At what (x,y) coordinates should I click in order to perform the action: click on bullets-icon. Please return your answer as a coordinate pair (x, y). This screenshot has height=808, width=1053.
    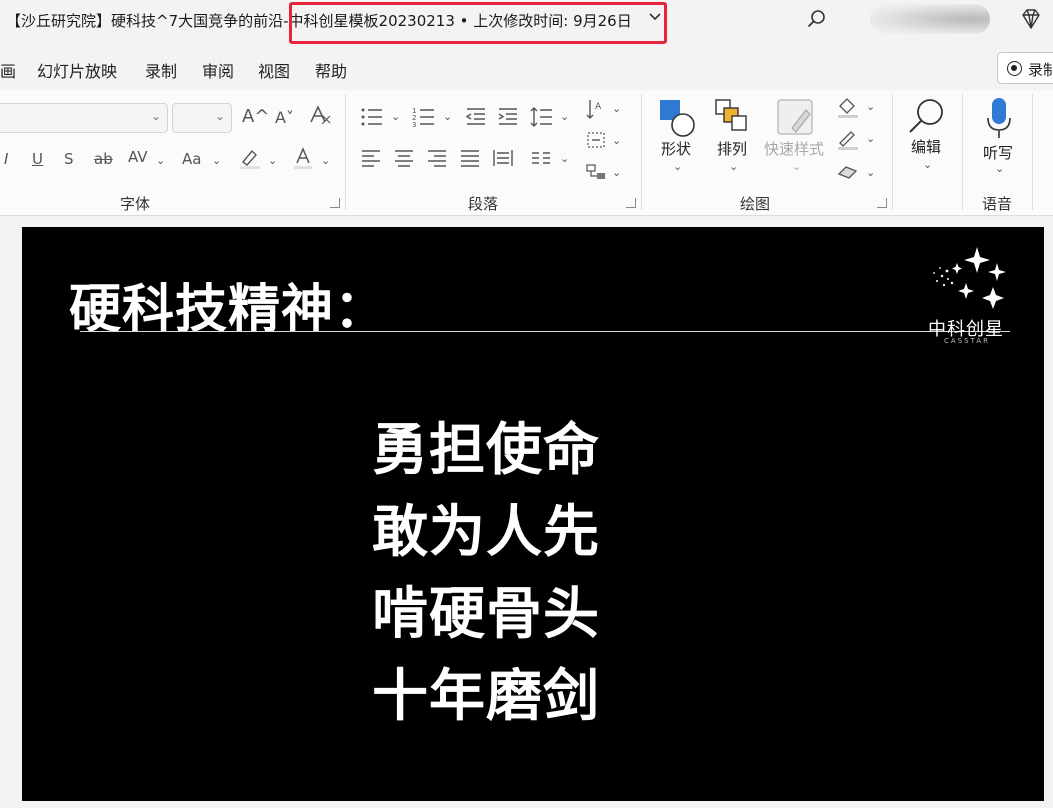
    Looking at the image, I should click on (372, 119).